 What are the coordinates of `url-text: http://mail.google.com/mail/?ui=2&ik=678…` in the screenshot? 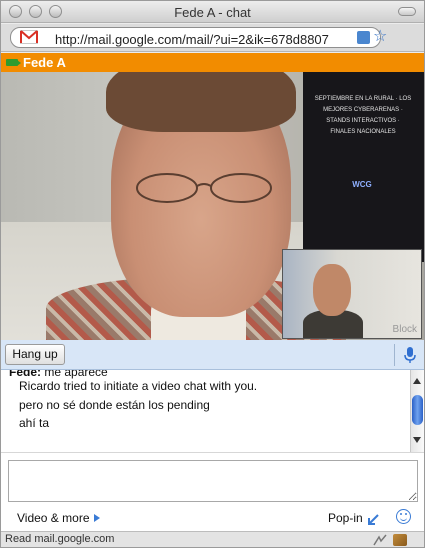 It's located at (207, 39).